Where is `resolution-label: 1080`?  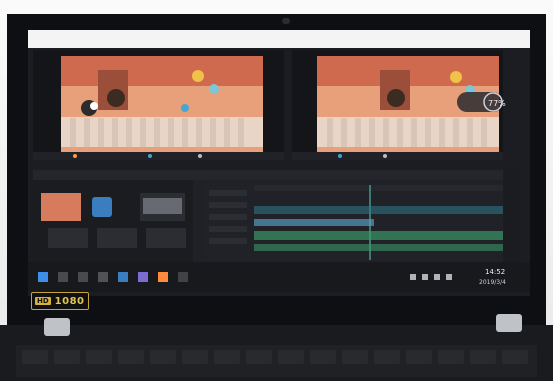 resolution-label: 1080 is located at coordinates (69, 301).